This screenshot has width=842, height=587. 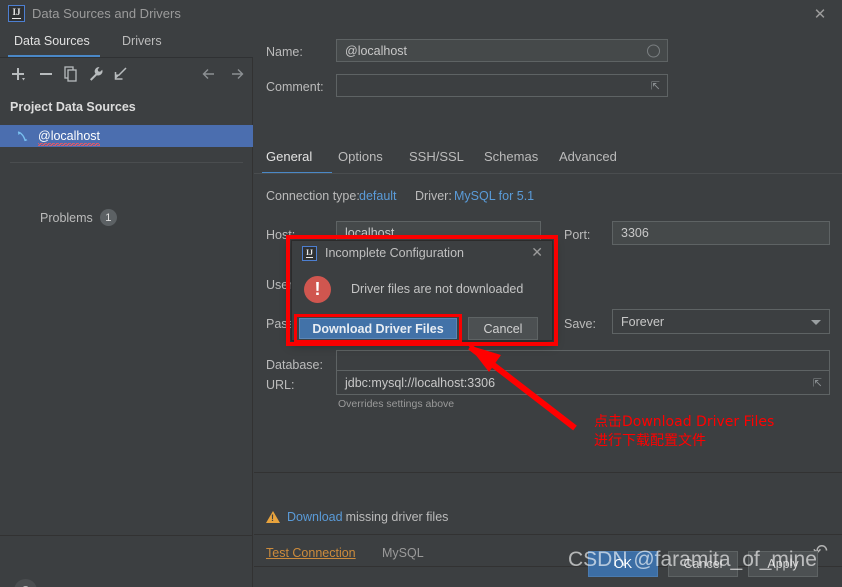 What do you see at coordinates (315, 517) in the screenshot?
I see `download-link: Download` at bounding box center [315, 517].